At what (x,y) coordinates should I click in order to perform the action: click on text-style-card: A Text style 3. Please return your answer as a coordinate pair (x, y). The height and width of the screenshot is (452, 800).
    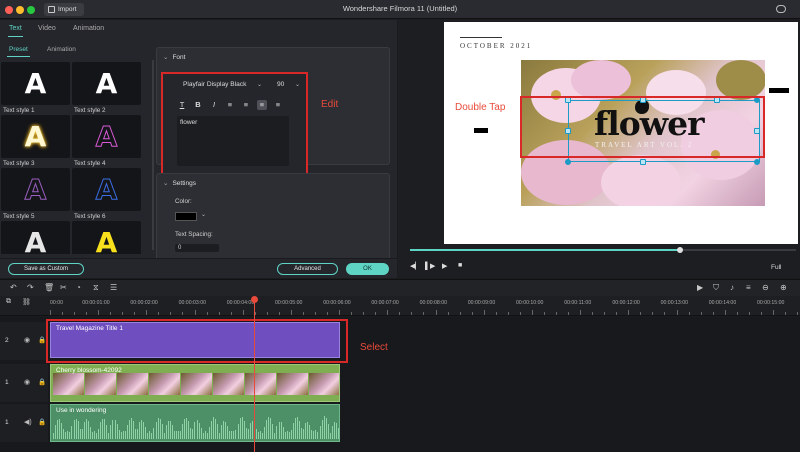
    Looking at the image, I should click on (35, 143).